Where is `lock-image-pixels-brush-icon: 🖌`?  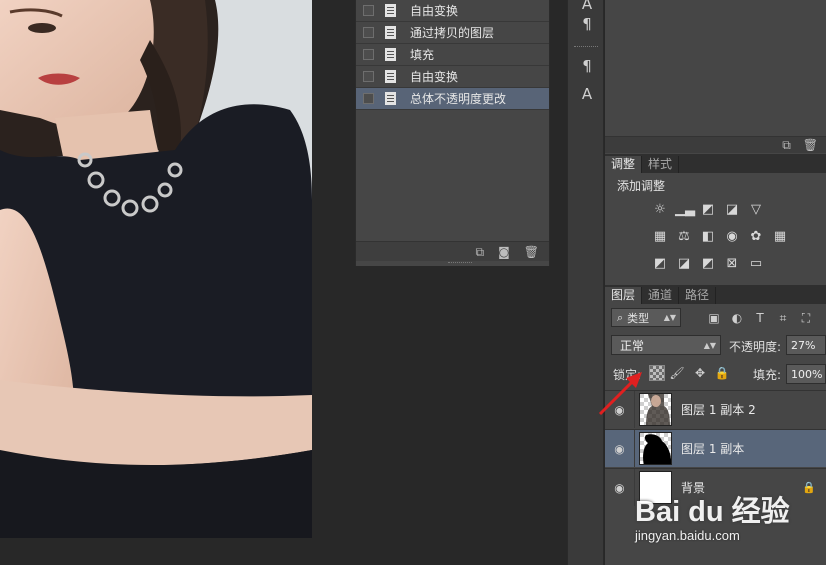
lock-image-pixels-brush-icon: 🖌 is located at coordinates (677, 373).